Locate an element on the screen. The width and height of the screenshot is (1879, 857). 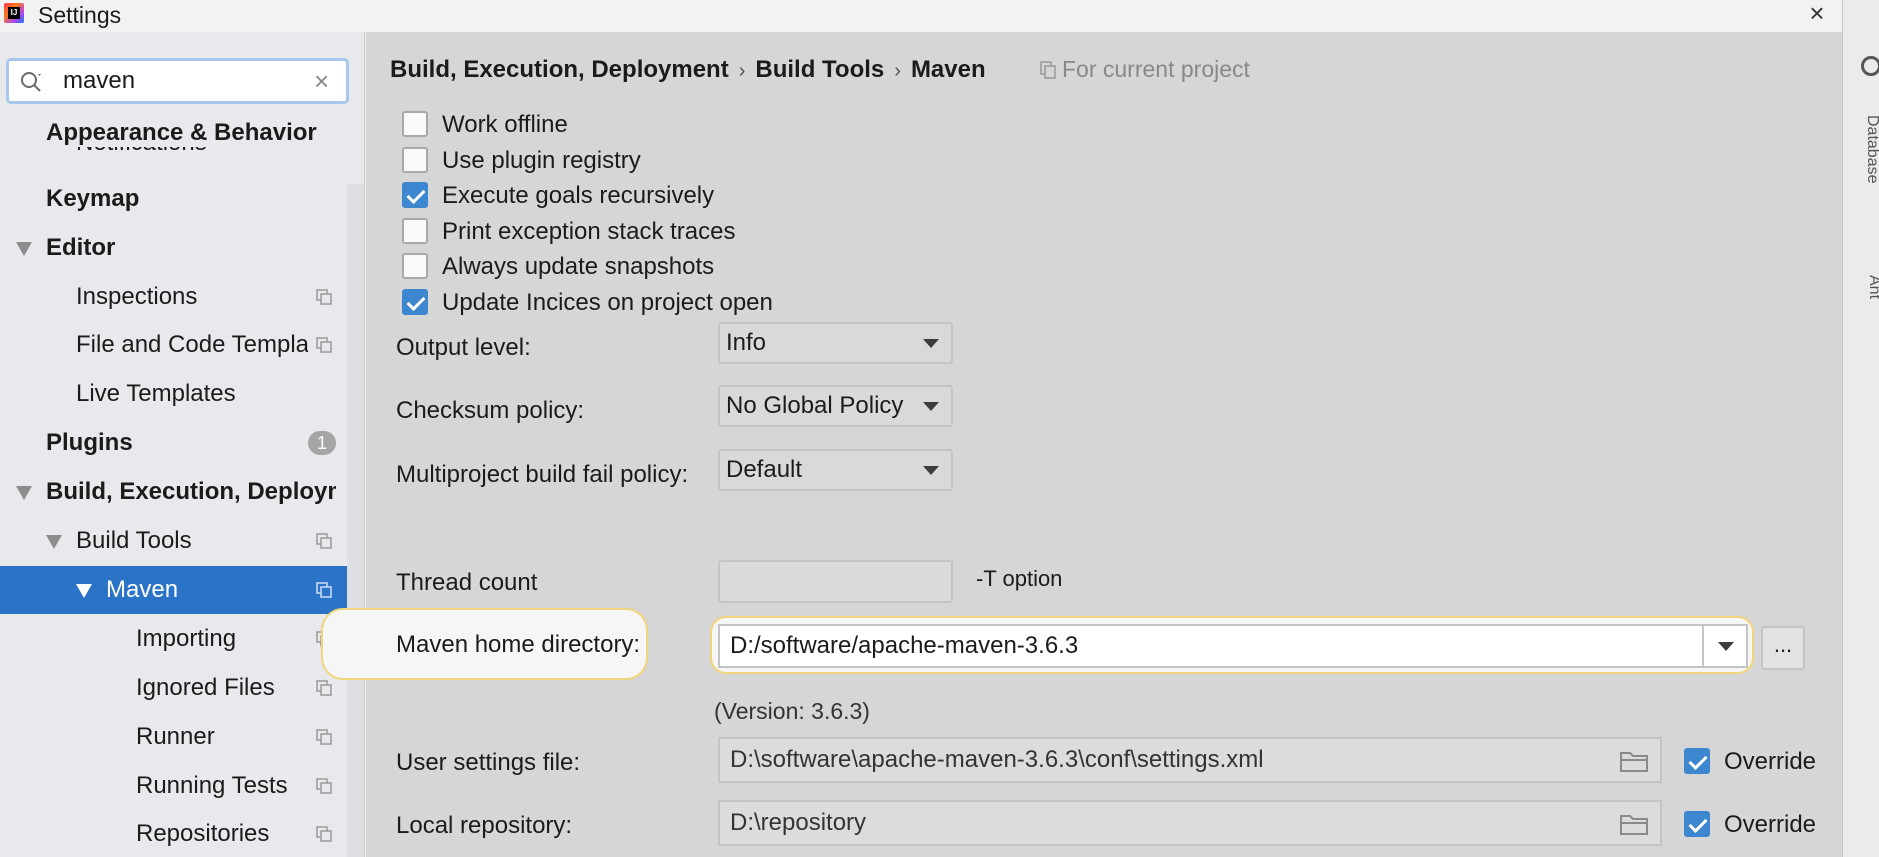
update-indices-checkbox is located at coordinates (415, 302).